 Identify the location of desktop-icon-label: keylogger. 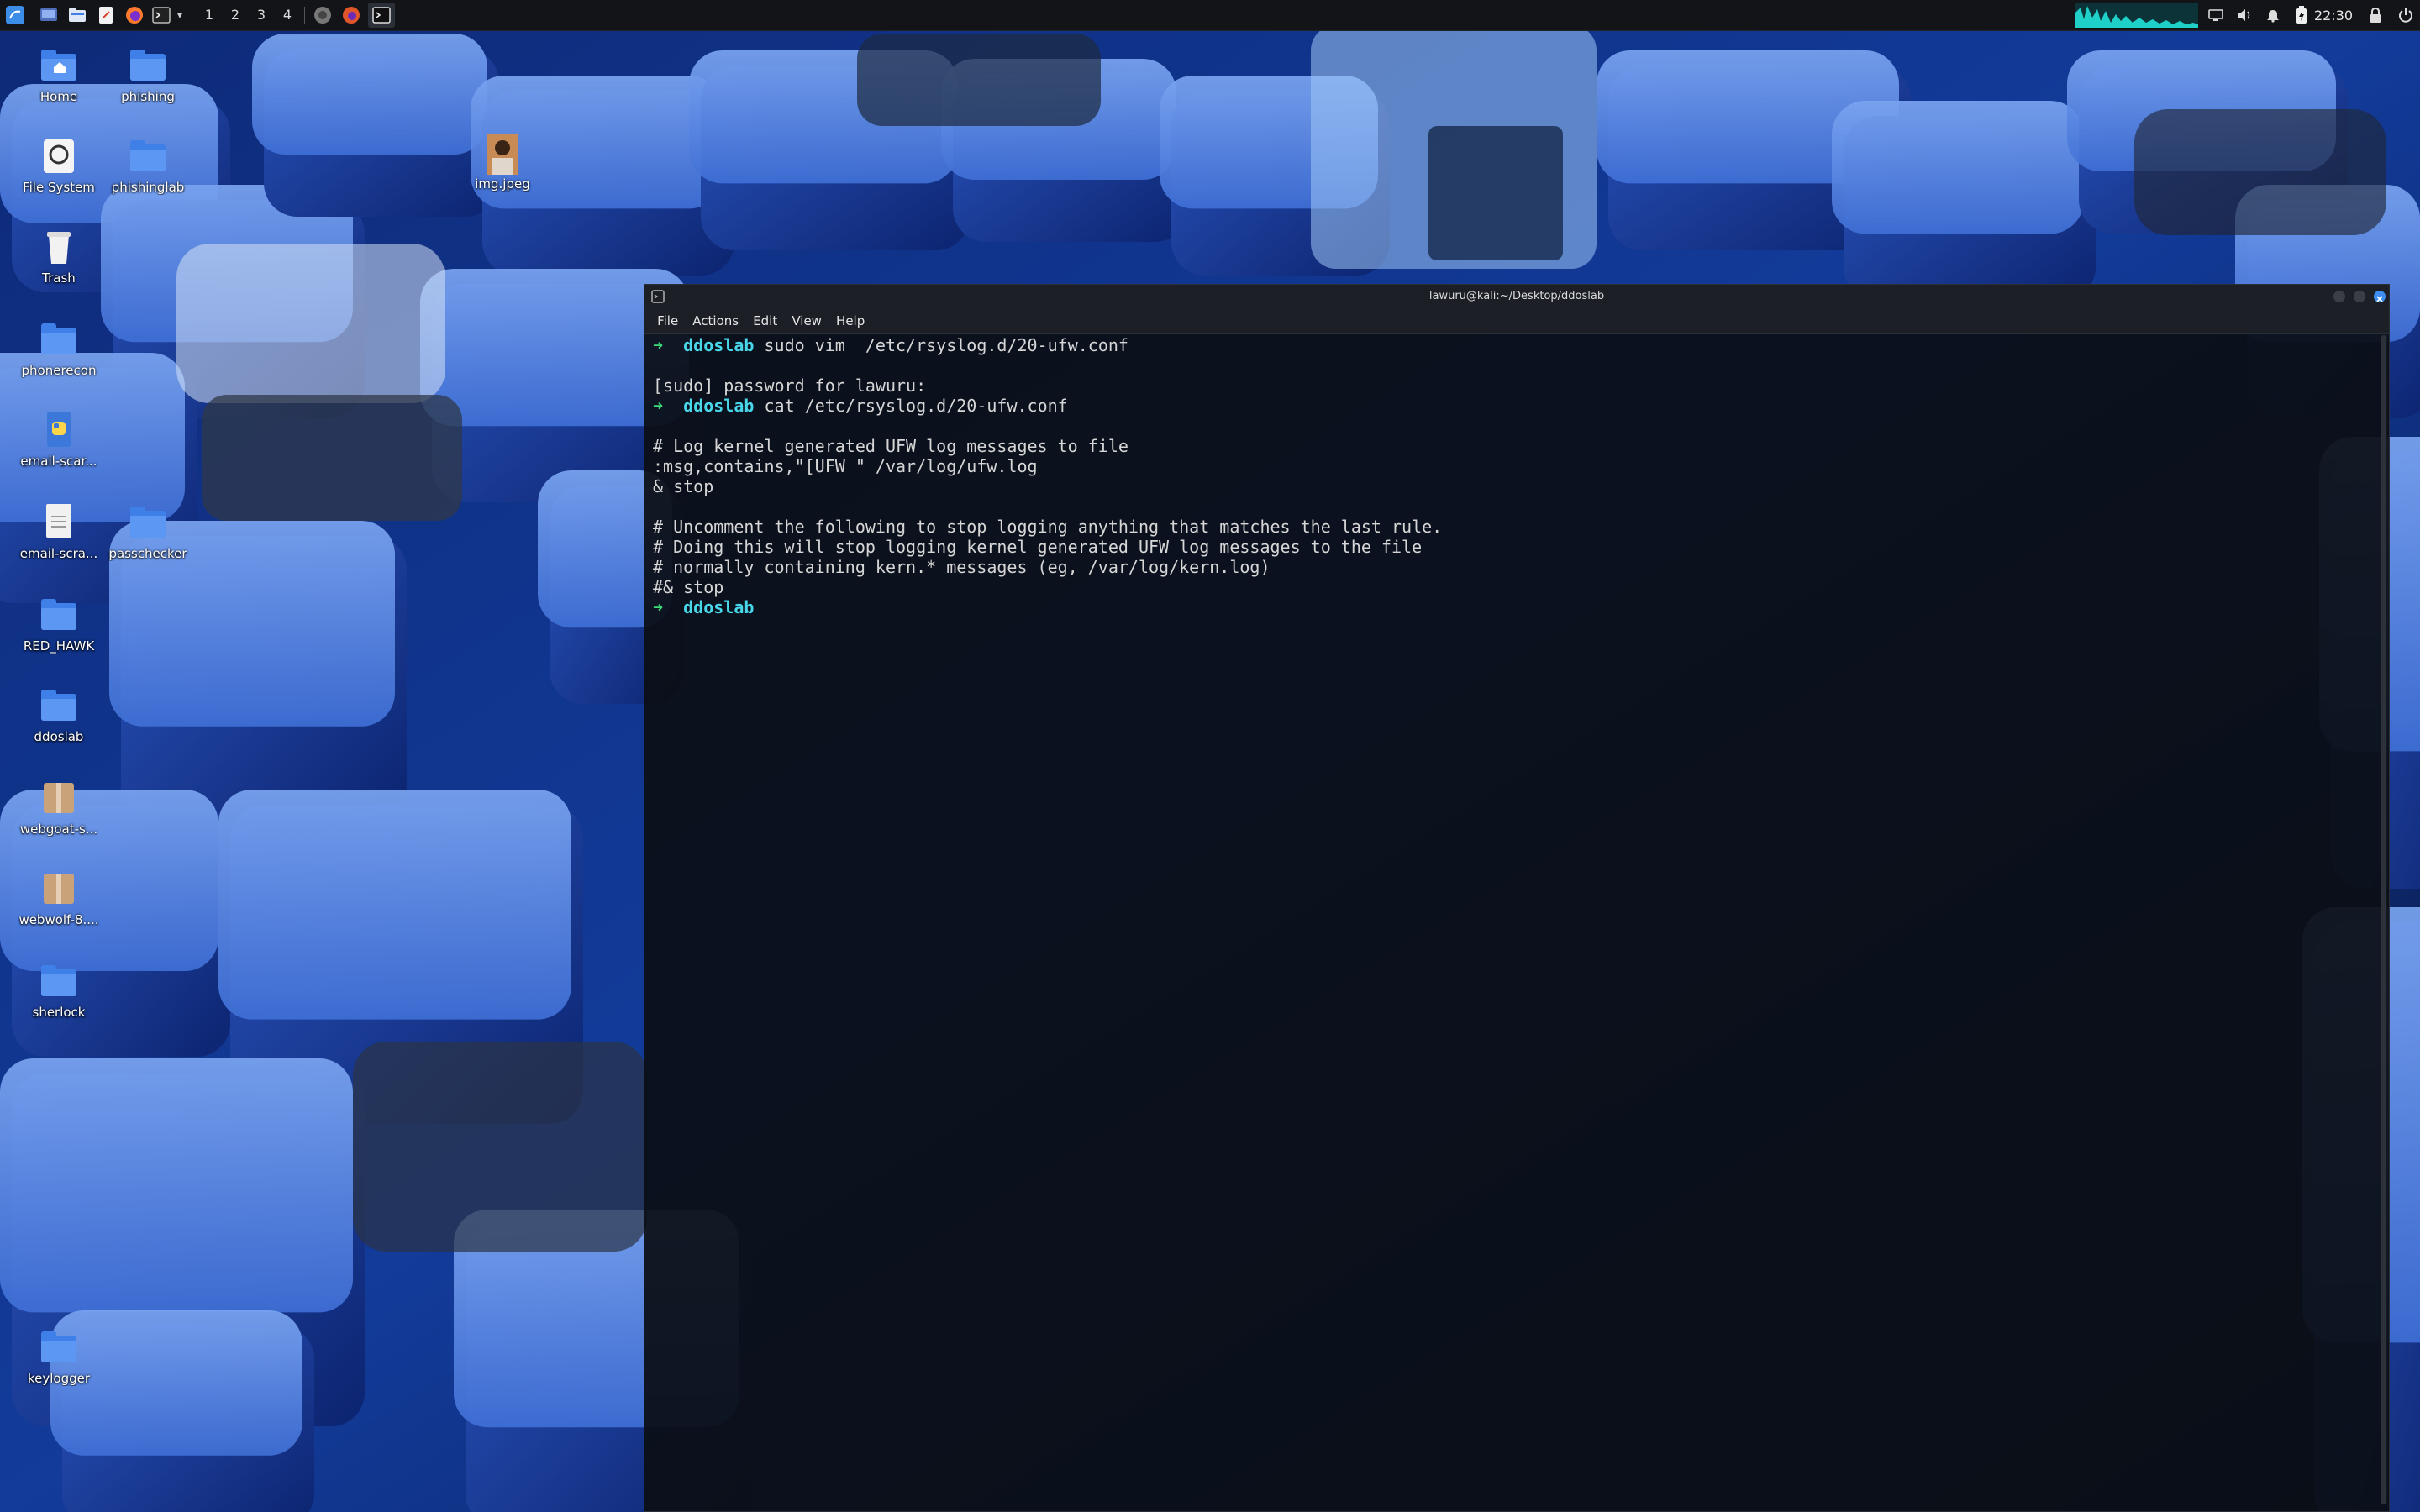
(59, 1378).